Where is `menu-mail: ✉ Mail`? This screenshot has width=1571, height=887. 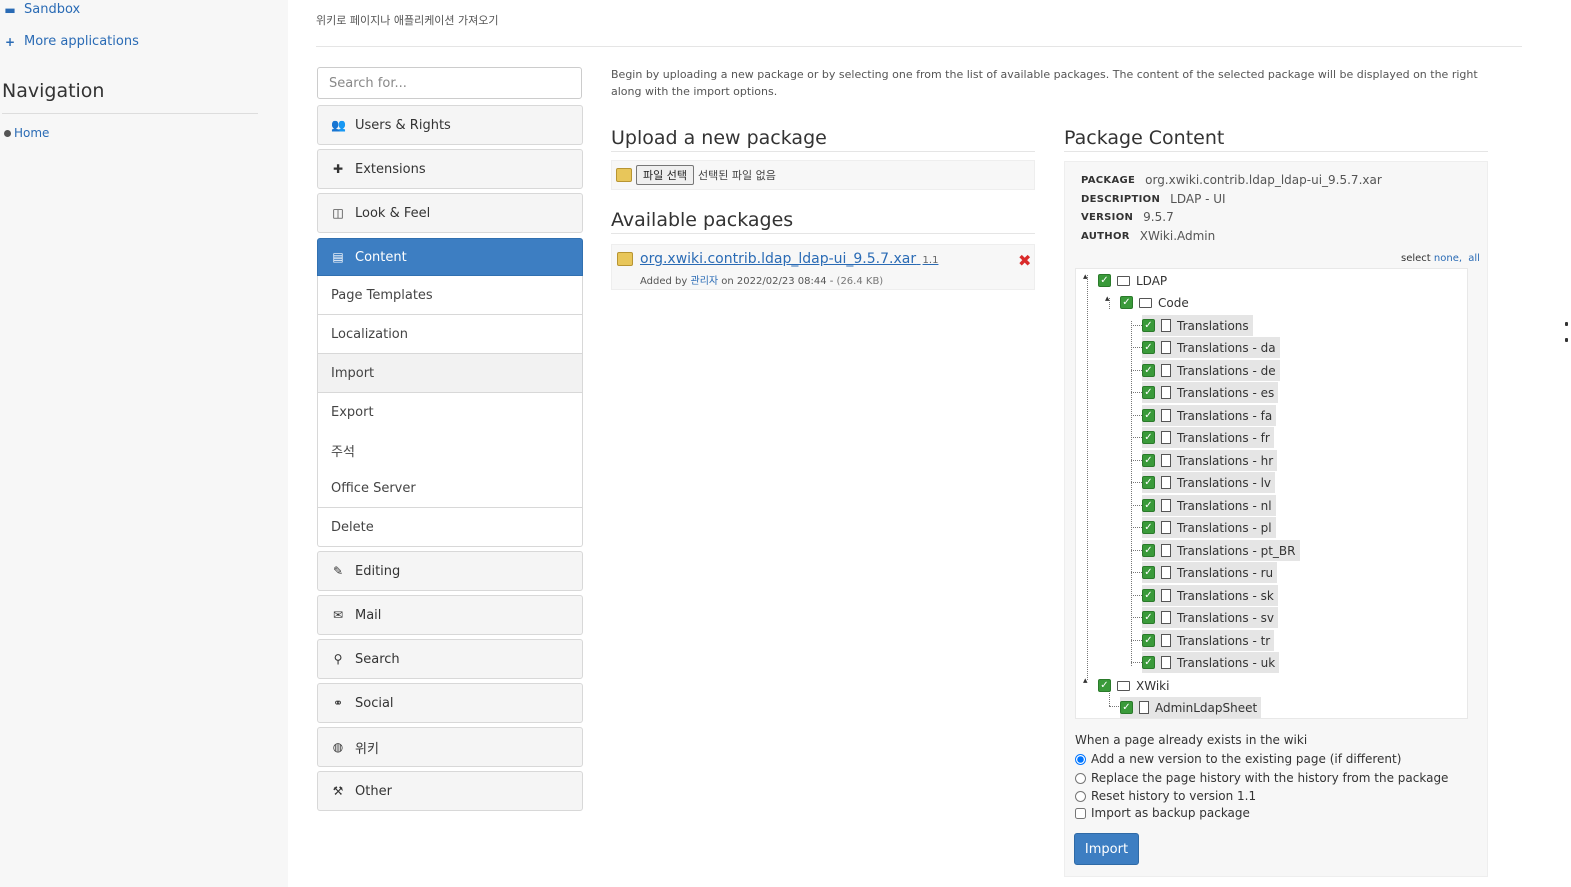 menu-mail: ✉ Mail is located at coordinates (450, 615).